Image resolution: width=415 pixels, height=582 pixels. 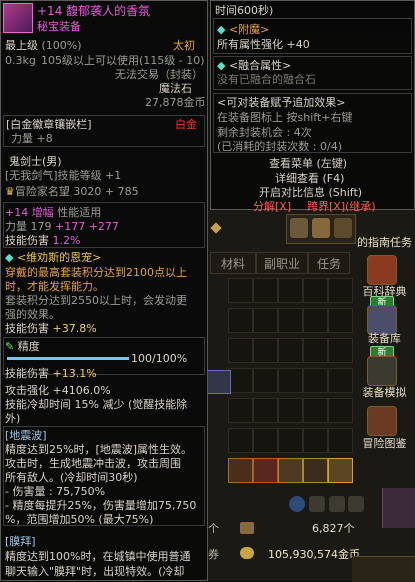 What do you see at coordinates (26, 435) in the screenshot?
I see `quake-title: [地震波]` at bounding box center [26, 435].